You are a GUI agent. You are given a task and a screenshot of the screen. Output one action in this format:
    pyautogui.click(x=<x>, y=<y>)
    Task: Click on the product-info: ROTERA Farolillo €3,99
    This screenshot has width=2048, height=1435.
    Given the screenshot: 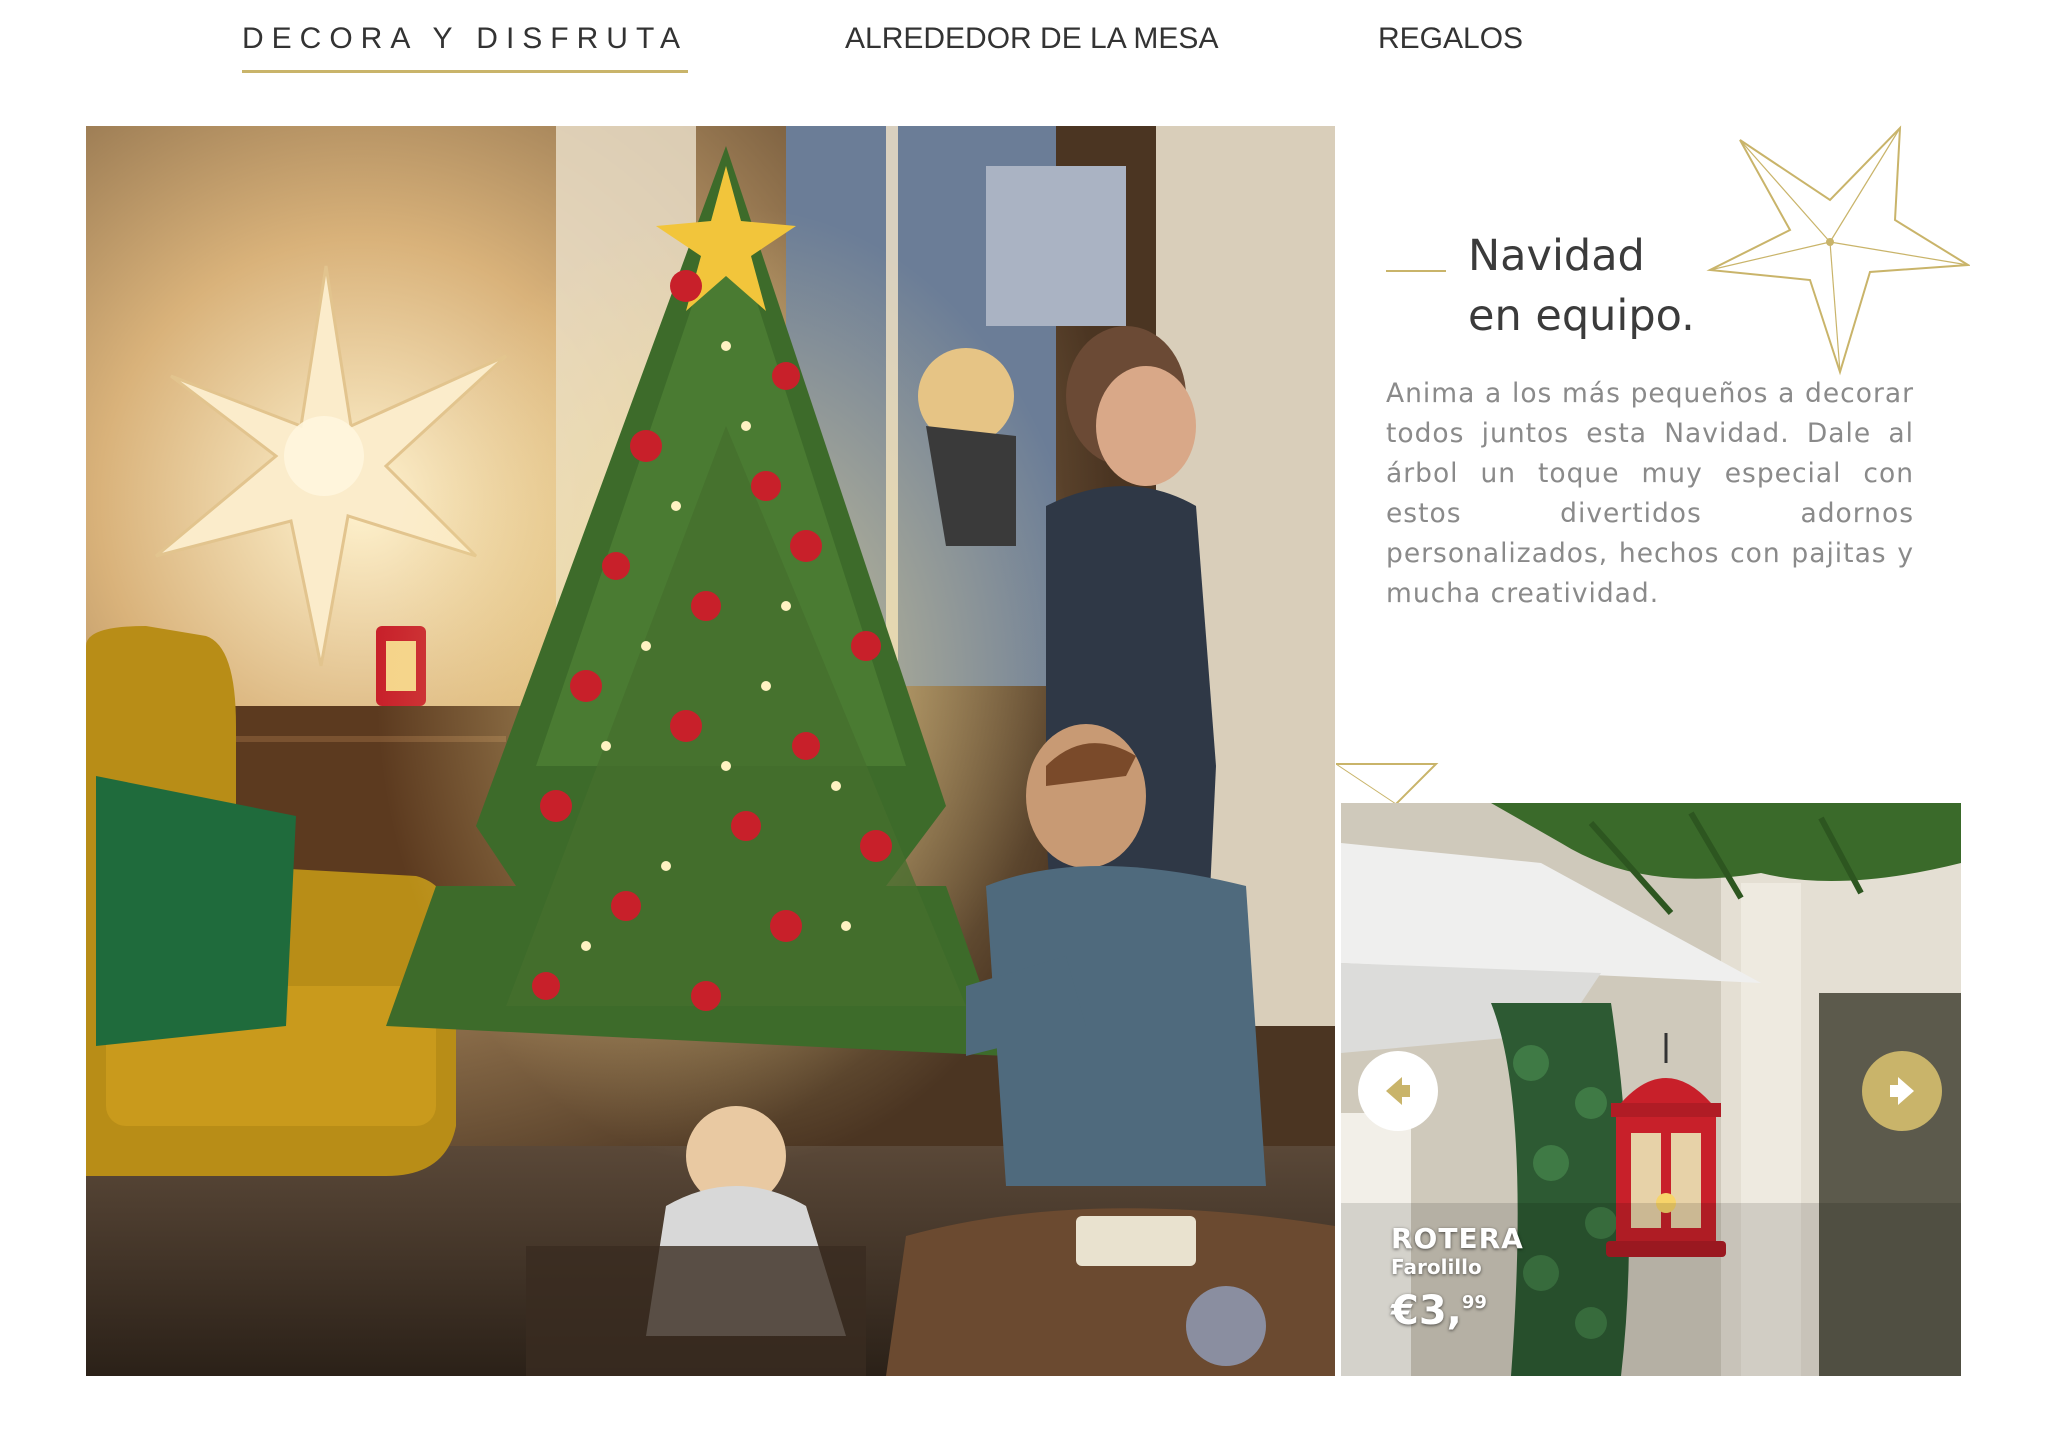 What is the action you would take?
    pyautogui.click(x=1457, y=1279)
    